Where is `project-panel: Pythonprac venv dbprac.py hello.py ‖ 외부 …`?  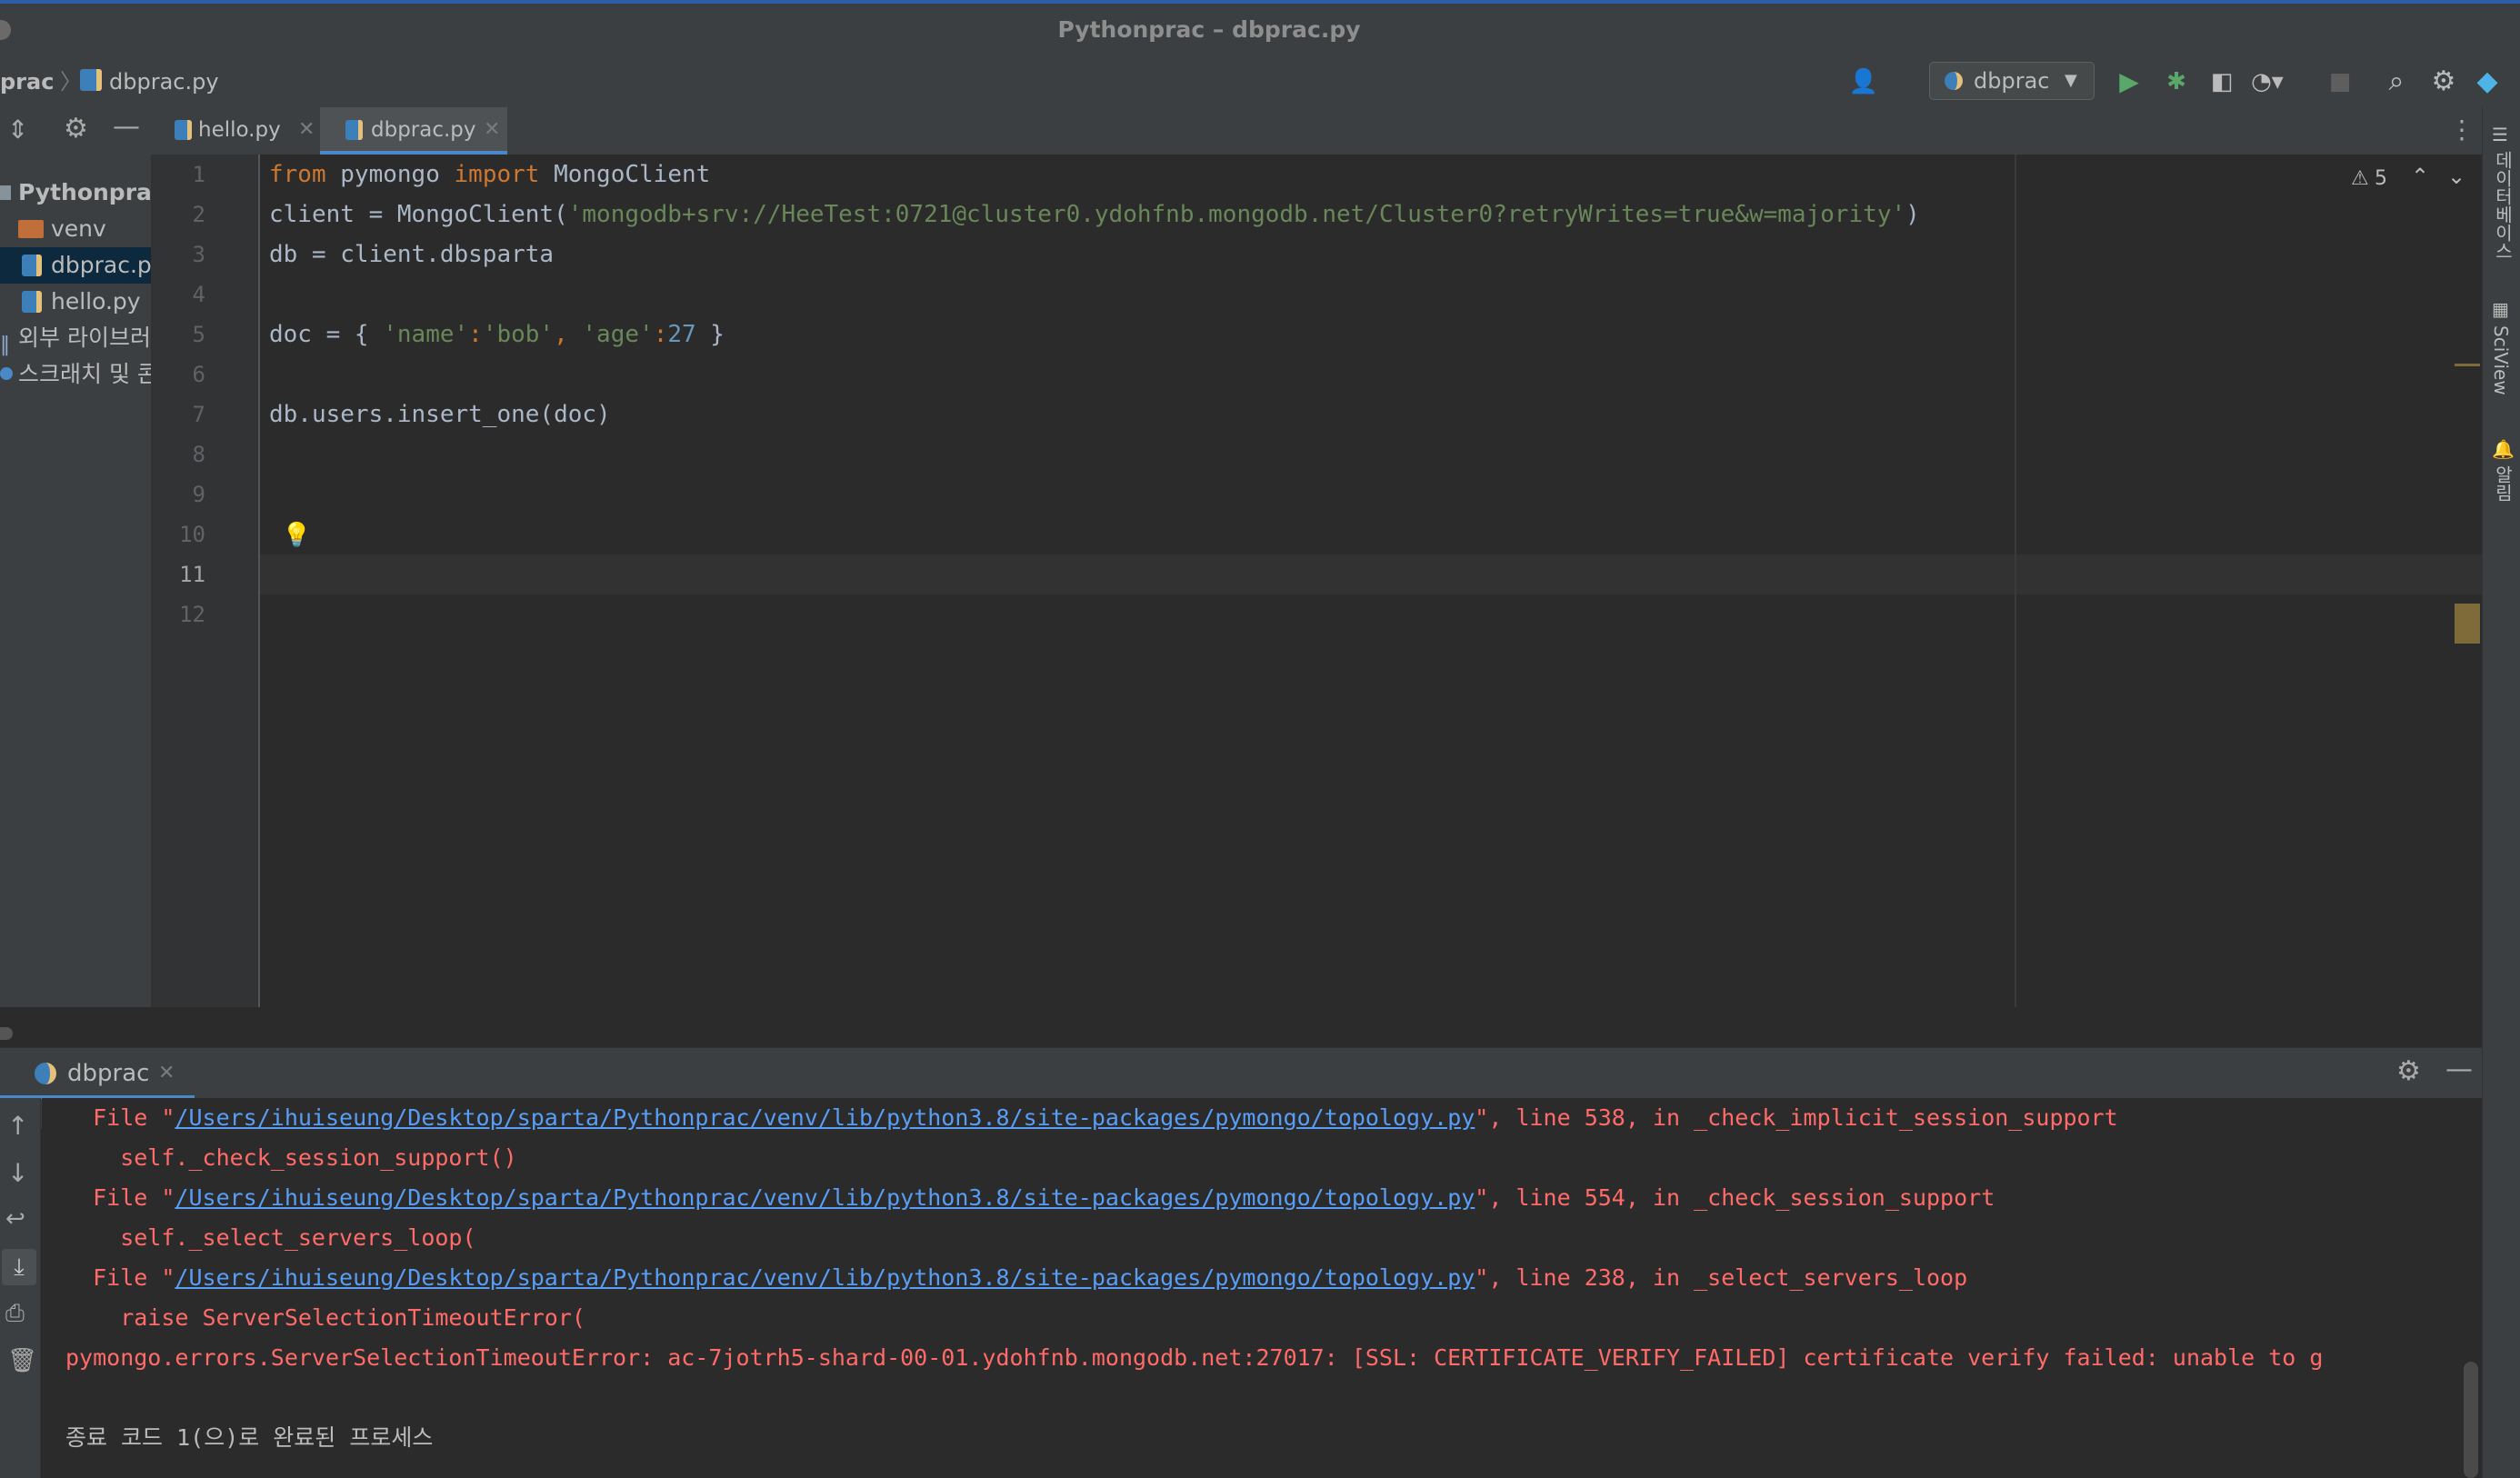 project-panel: Pythonprac venv dbprac.py hello.py ‖ 외부 … is located at coordinates (76, 642).